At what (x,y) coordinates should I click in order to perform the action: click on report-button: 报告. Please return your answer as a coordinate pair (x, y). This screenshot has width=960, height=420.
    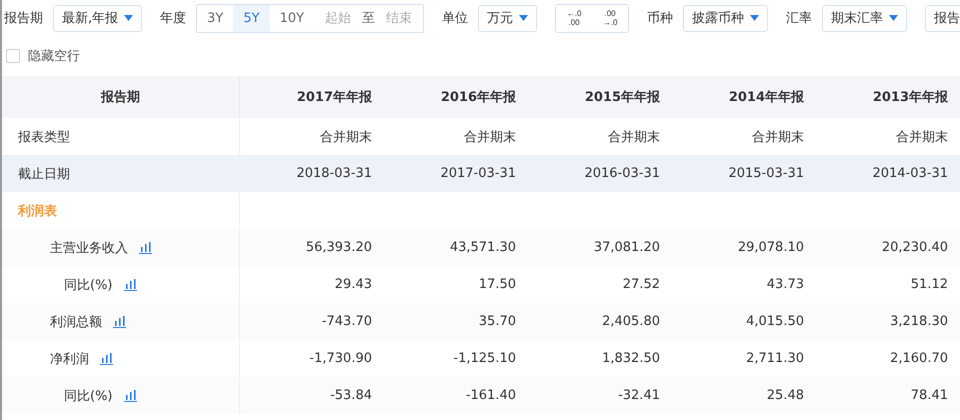
    Looking at the image, I should click on (942, 18).